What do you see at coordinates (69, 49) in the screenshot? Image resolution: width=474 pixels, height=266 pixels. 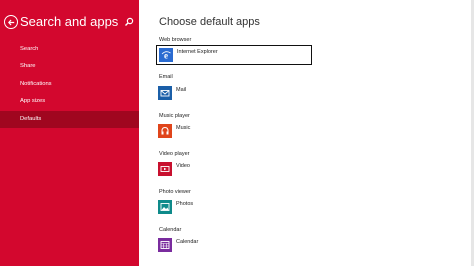 I see `sidebar-item-search: Search` at bounding box center [69, 49].